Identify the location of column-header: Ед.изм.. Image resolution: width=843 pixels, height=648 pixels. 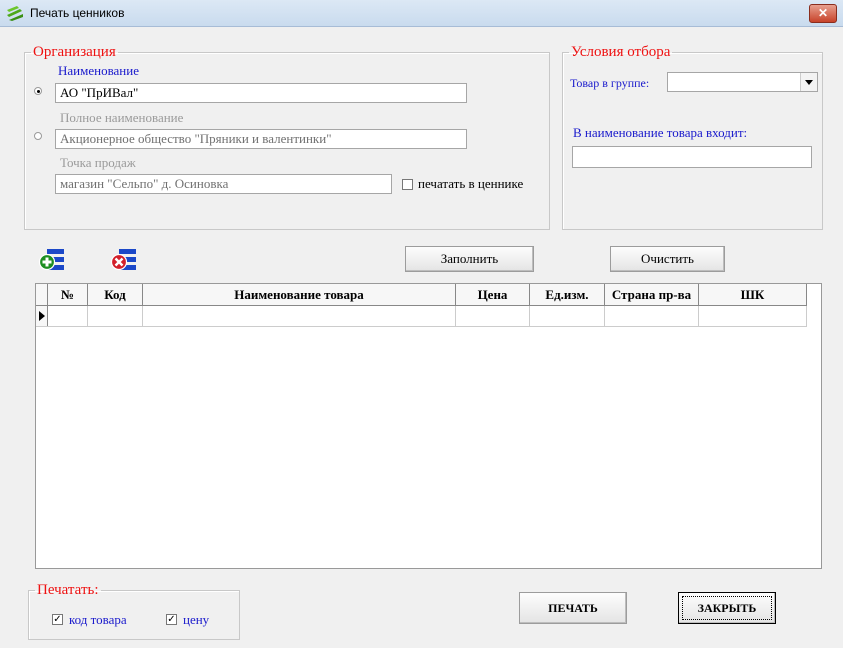
(567, 294).